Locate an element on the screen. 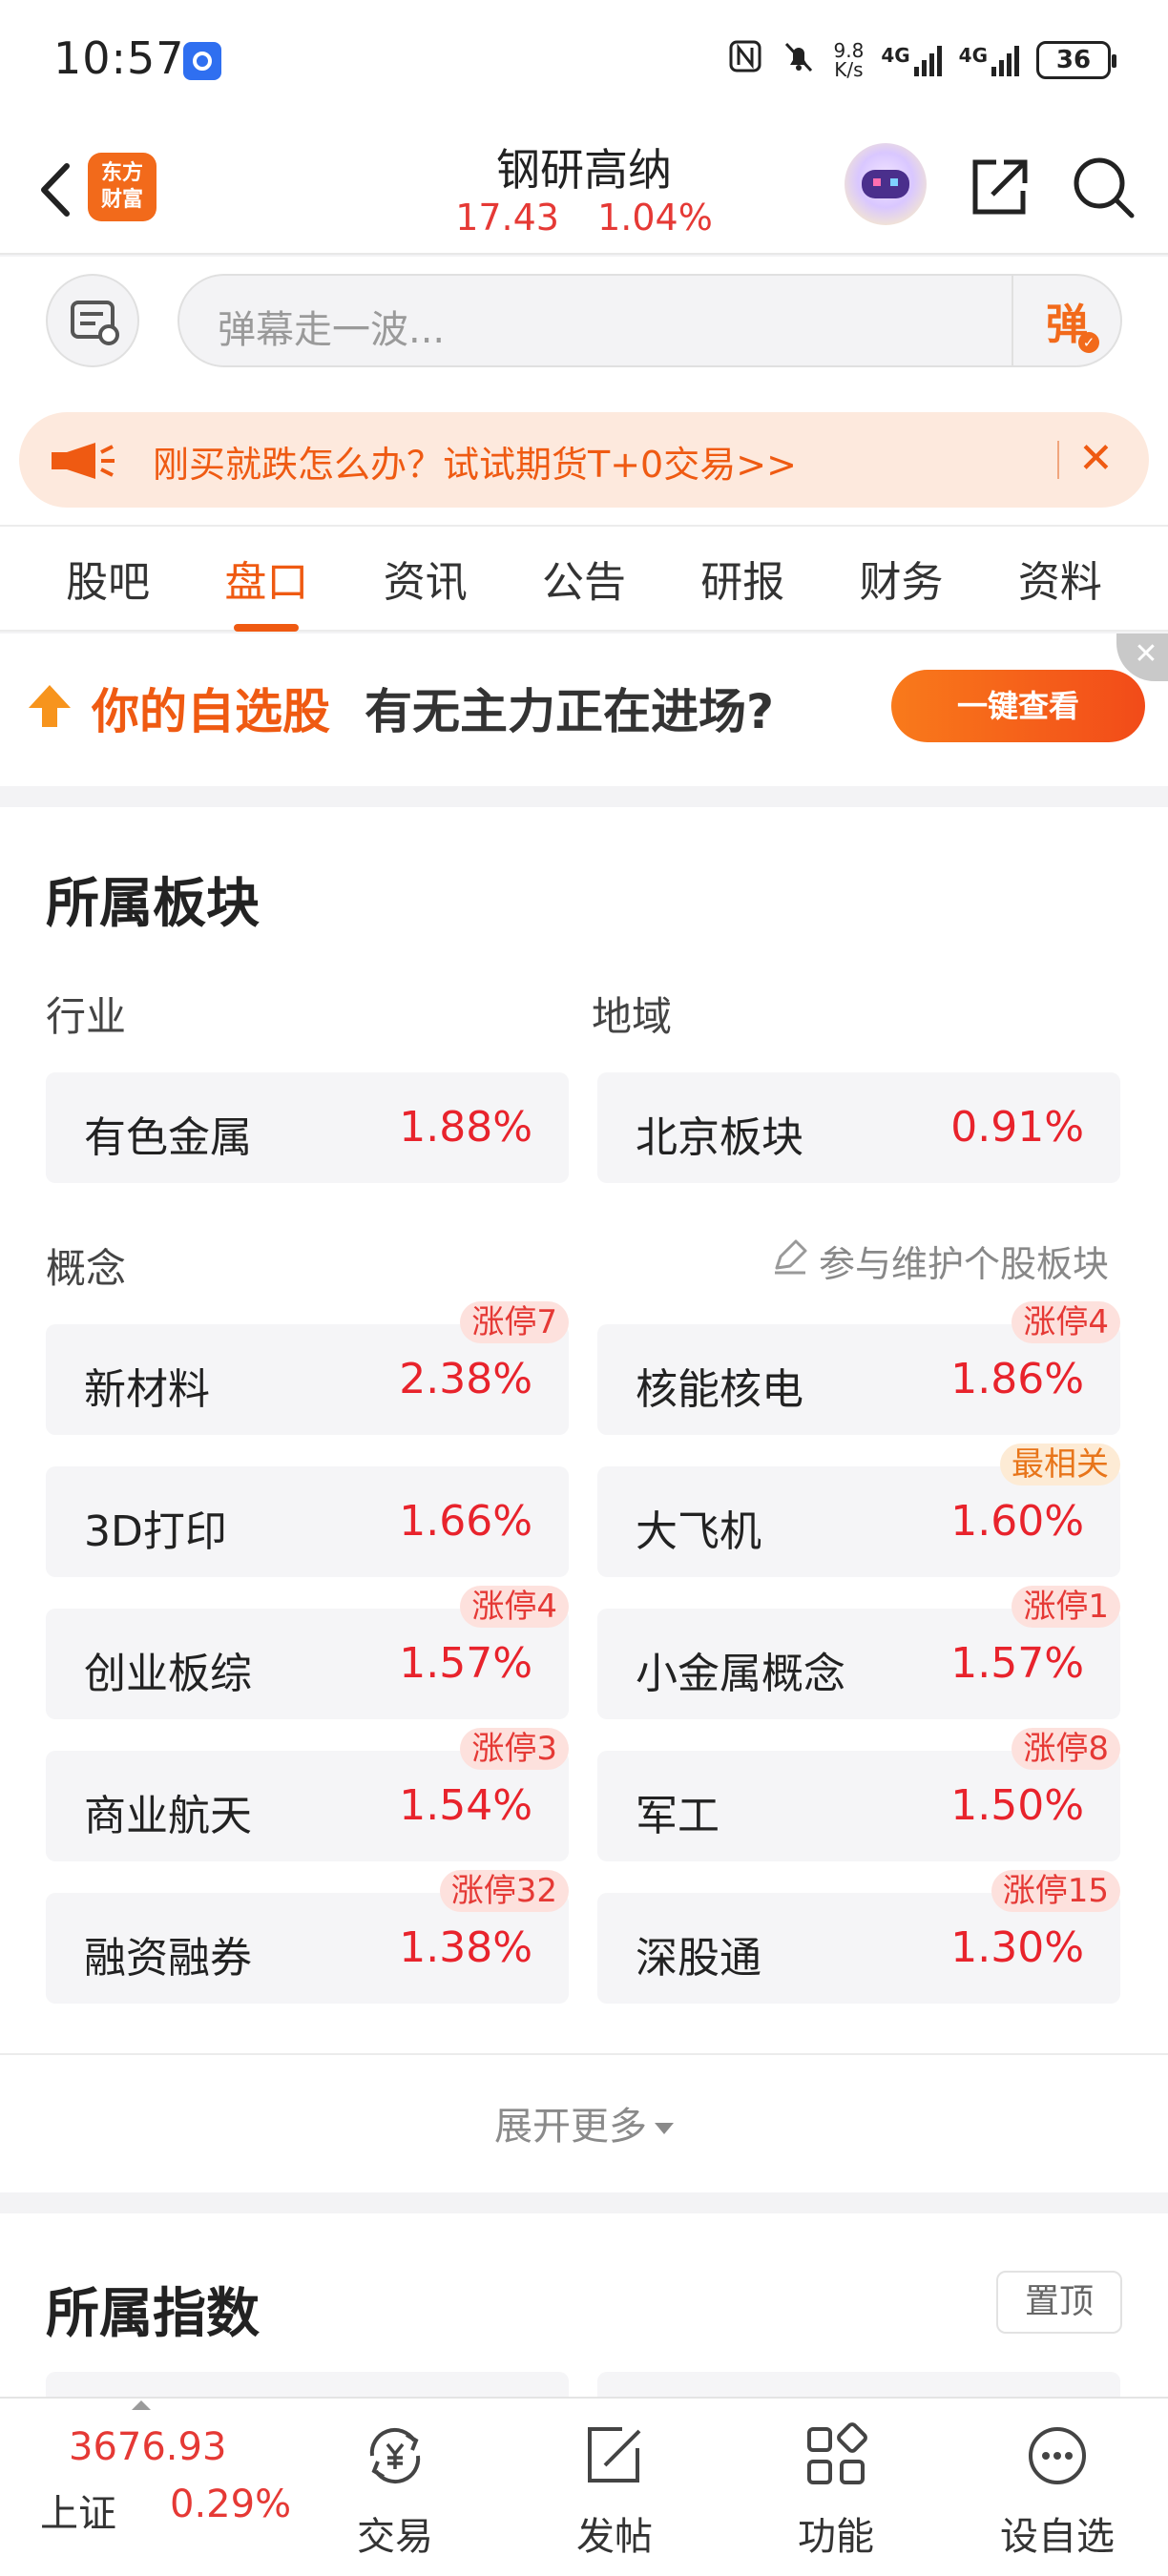 This screenshot has height=2576, width=1168. status-bar: 10:57 9.8 K/s 4G 4G 36 is located at coordinates (584, 62).